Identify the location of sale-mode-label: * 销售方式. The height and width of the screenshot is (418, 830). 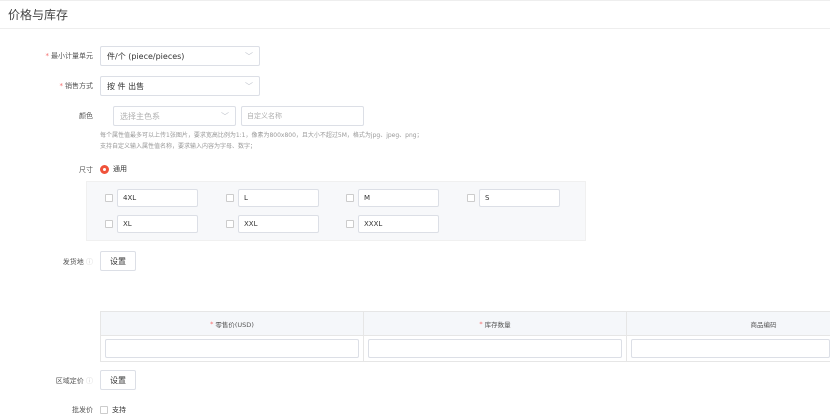
(76, 86).